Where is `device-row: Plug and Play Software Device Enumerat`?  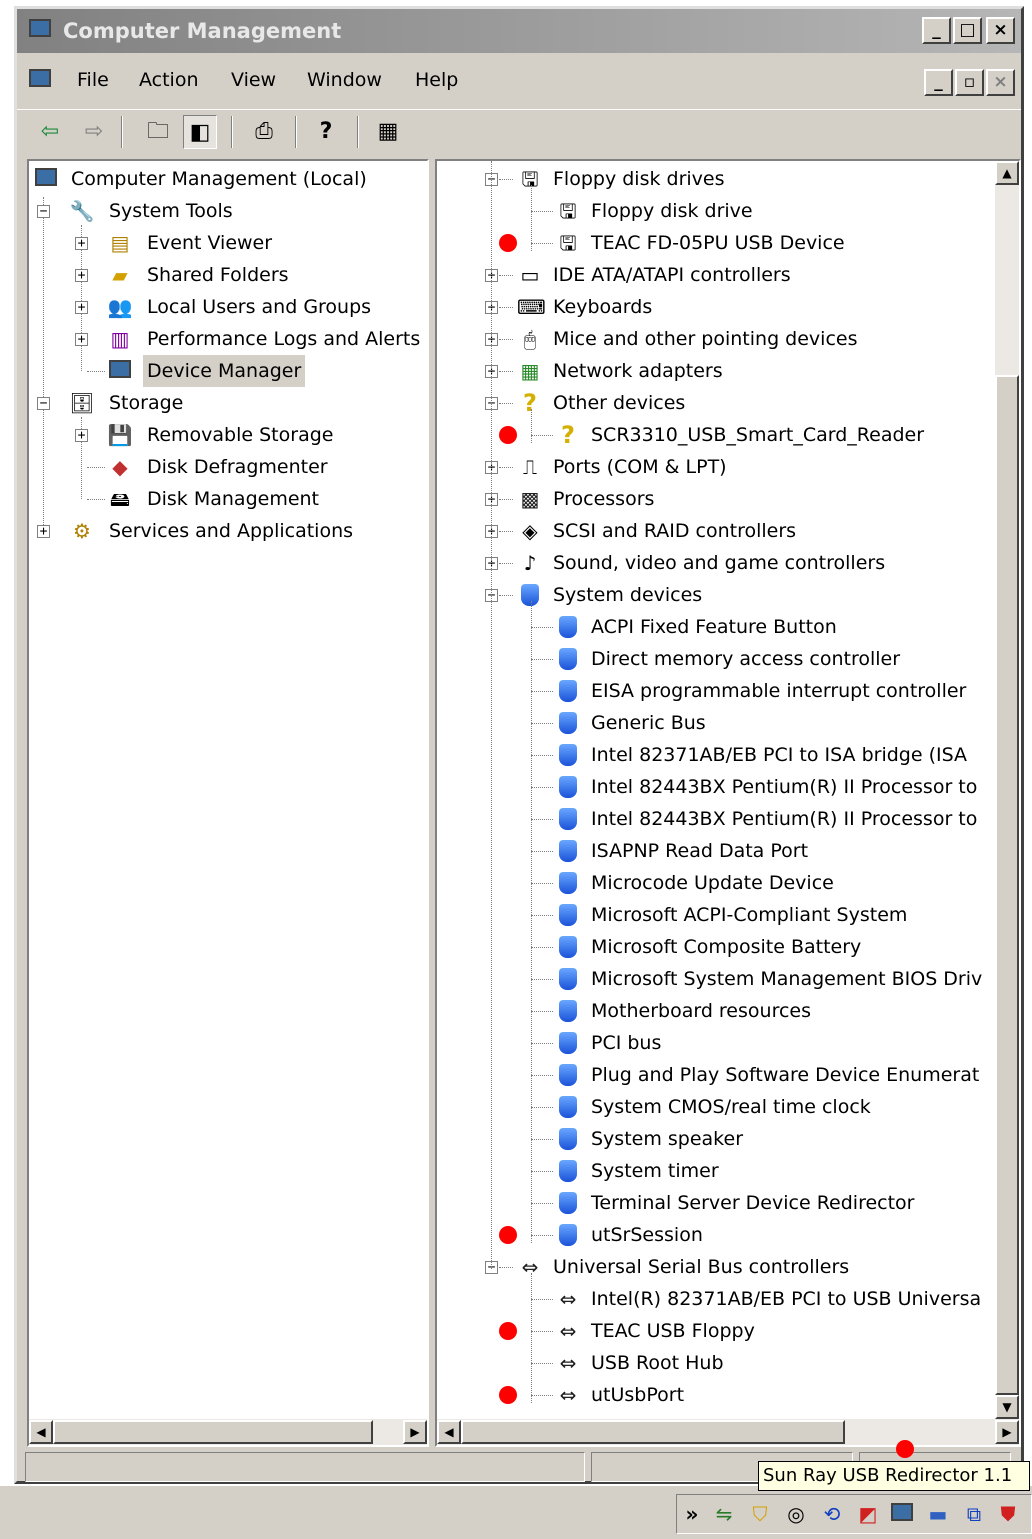 device-row: Plug and Play Software Device Enumerat is located at coordinates (717, 1075).